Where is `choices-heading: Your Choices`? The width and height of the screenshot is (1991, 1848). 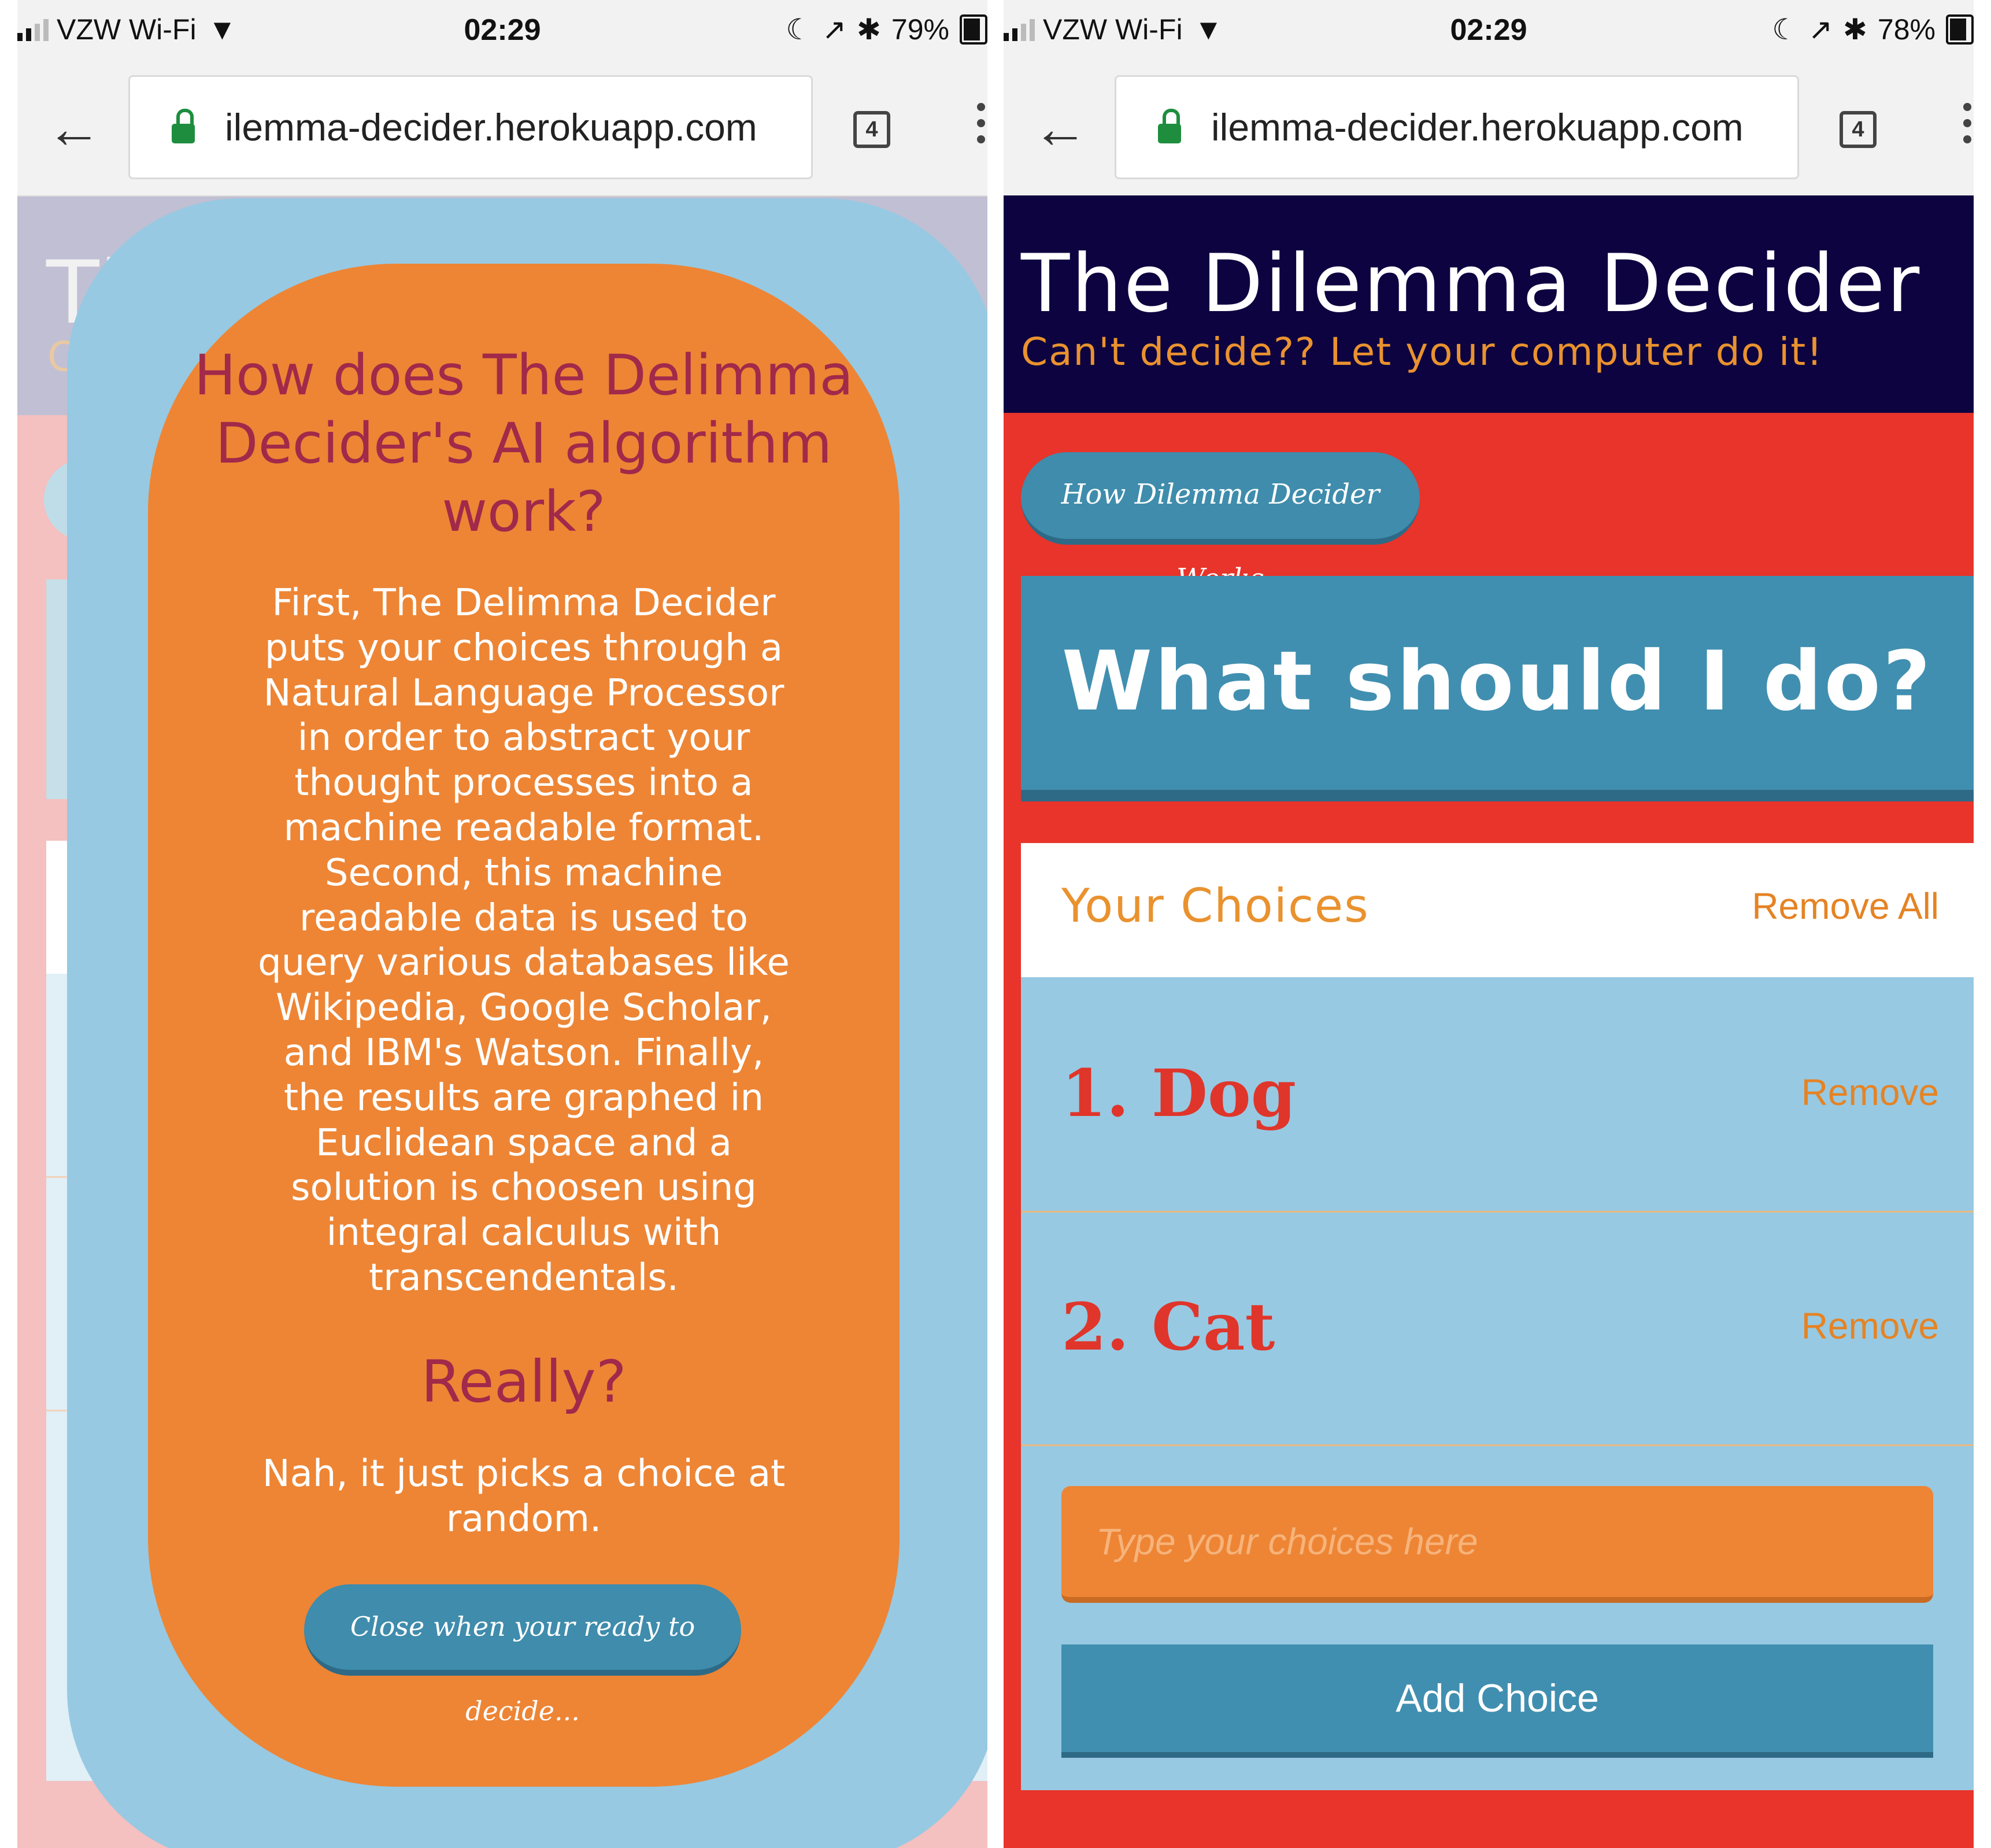
choices-heading: Your Choices is located at coordinates (1215, 906).